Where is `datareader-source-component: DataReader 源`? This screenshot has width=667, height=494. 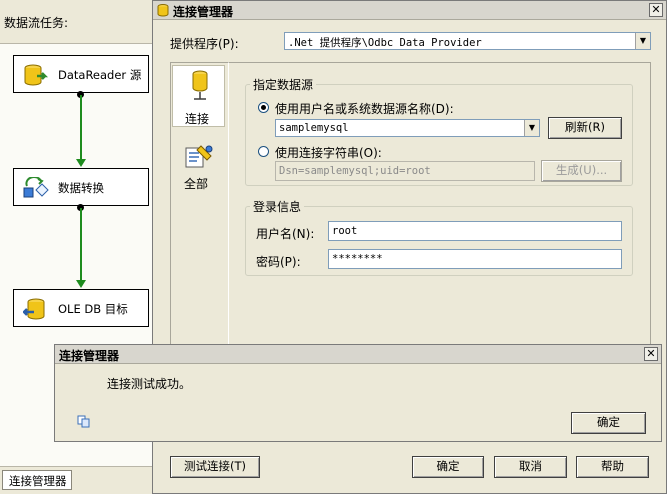
datareader-source-component: DataReader 源 is located at coordinates (81, 74).